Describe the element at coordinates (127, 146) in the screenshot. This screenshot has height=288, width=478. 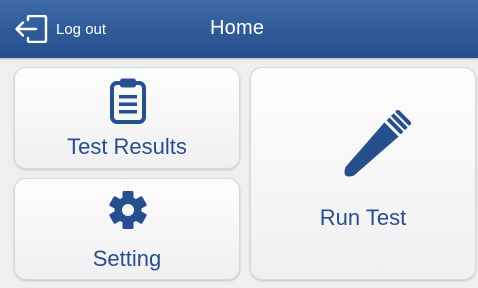
I see `test-results-label: Test Results` at that location.